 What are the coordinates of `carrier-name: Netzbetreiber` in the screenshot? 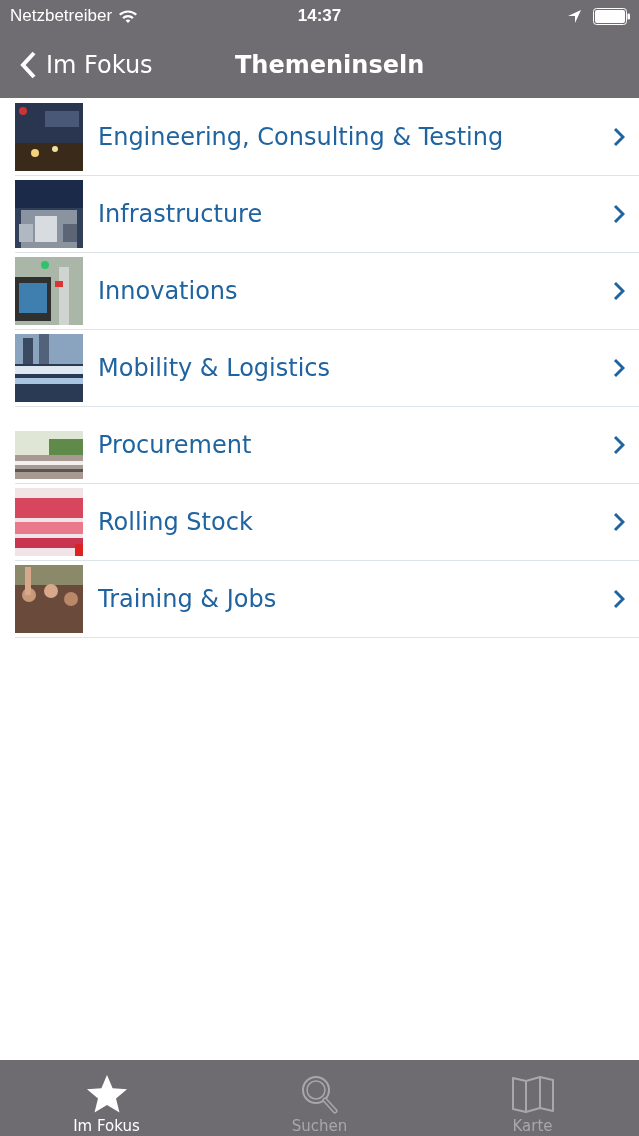 It's located at (61, 16).